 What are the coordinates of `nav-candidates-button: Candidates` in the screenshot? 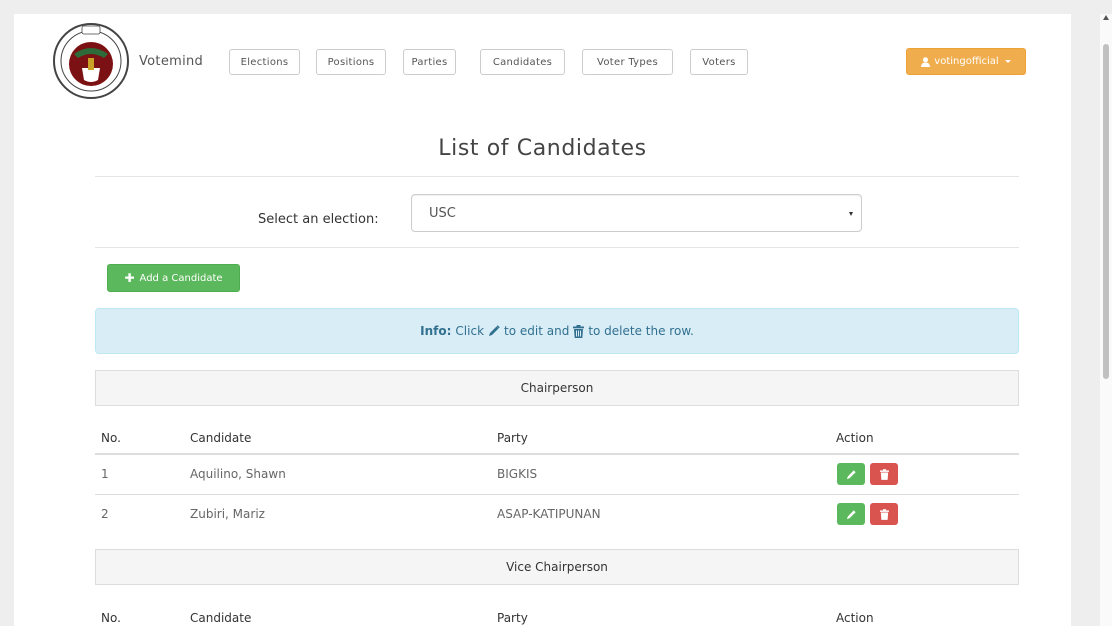 It's located at (522, 62).